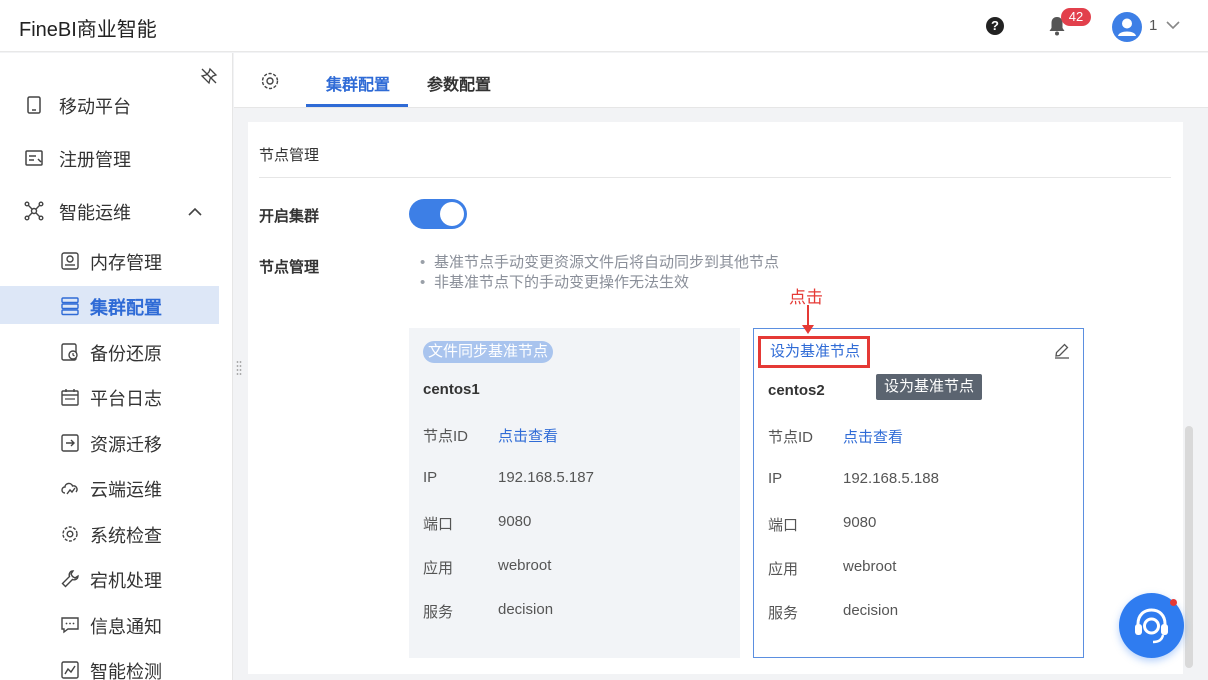 The height and width of the screenshot is (680, 1208). Describe the element at coordinates (1173, 25) in the screenshot. I see `chevron-down-icon` at that location.